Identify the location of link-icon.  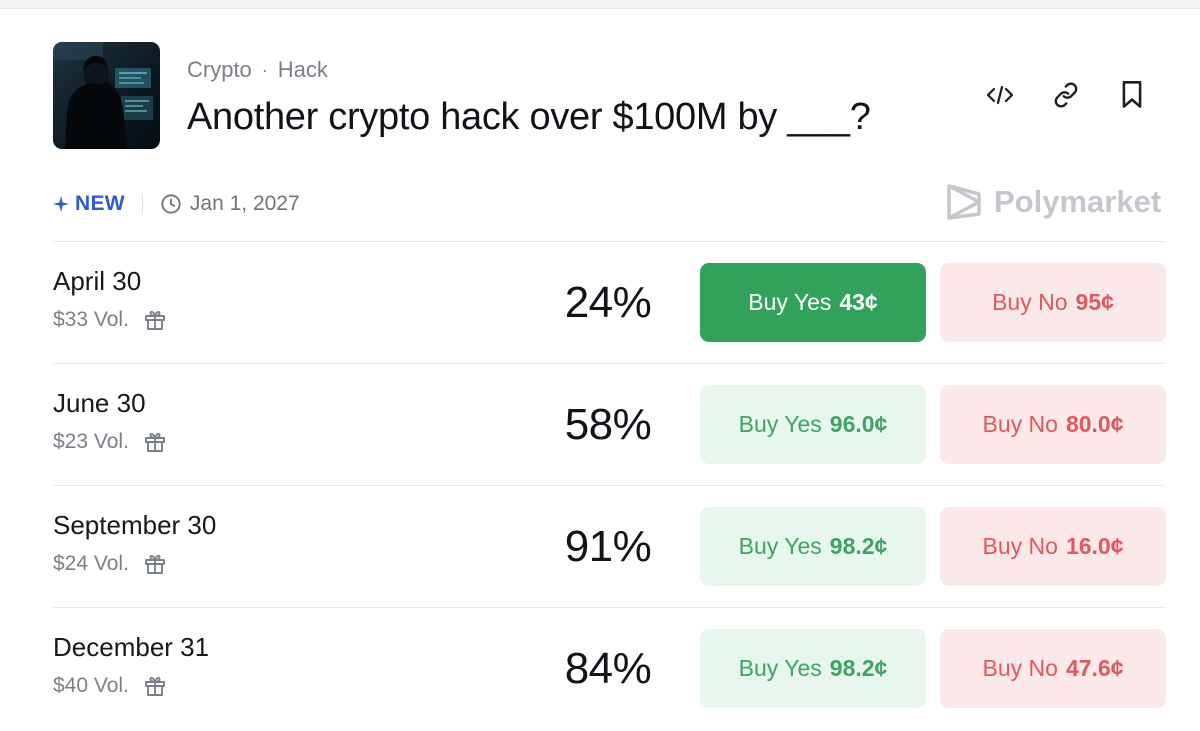
(1066, 95).